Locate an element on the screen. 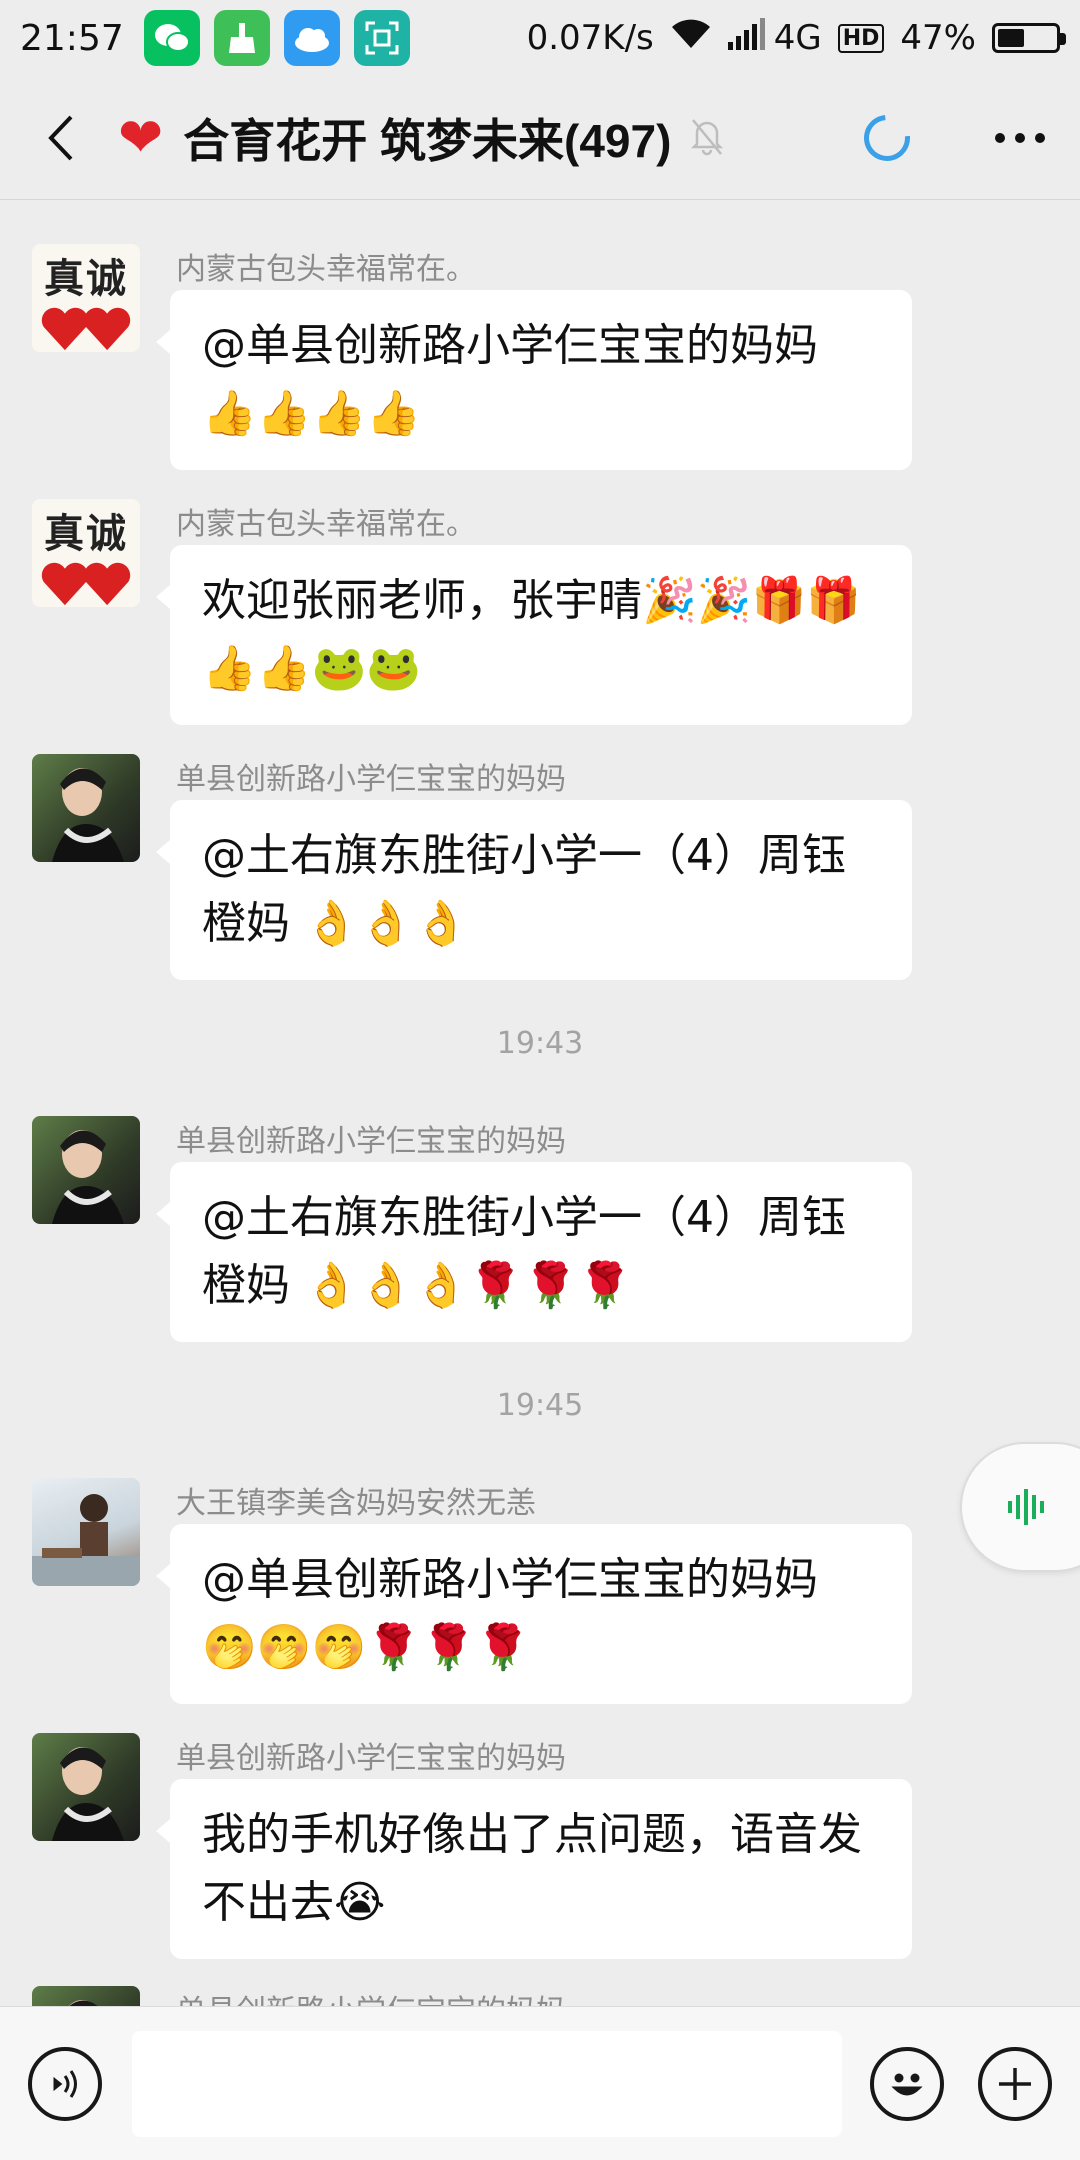 This screenshot has width=1080, height=2160. net-speed: 0.07K/s is located at coordinates (590, 38).